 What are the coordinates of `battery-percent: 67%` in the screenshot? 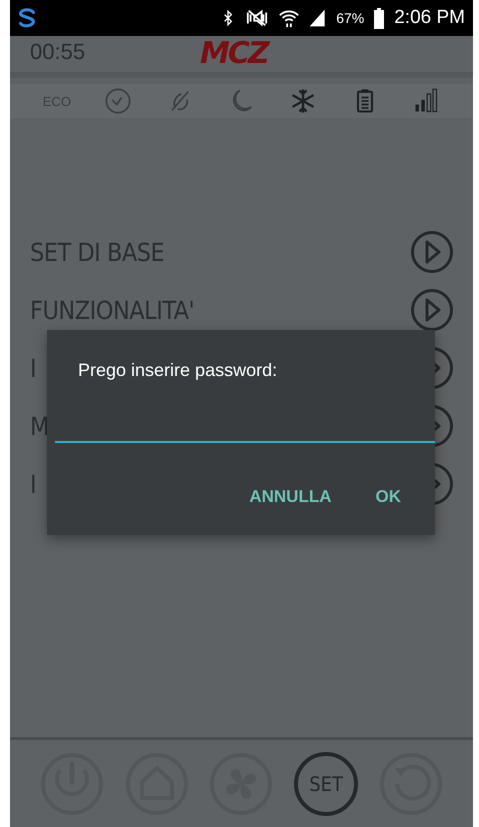 It's located at (350, 18).